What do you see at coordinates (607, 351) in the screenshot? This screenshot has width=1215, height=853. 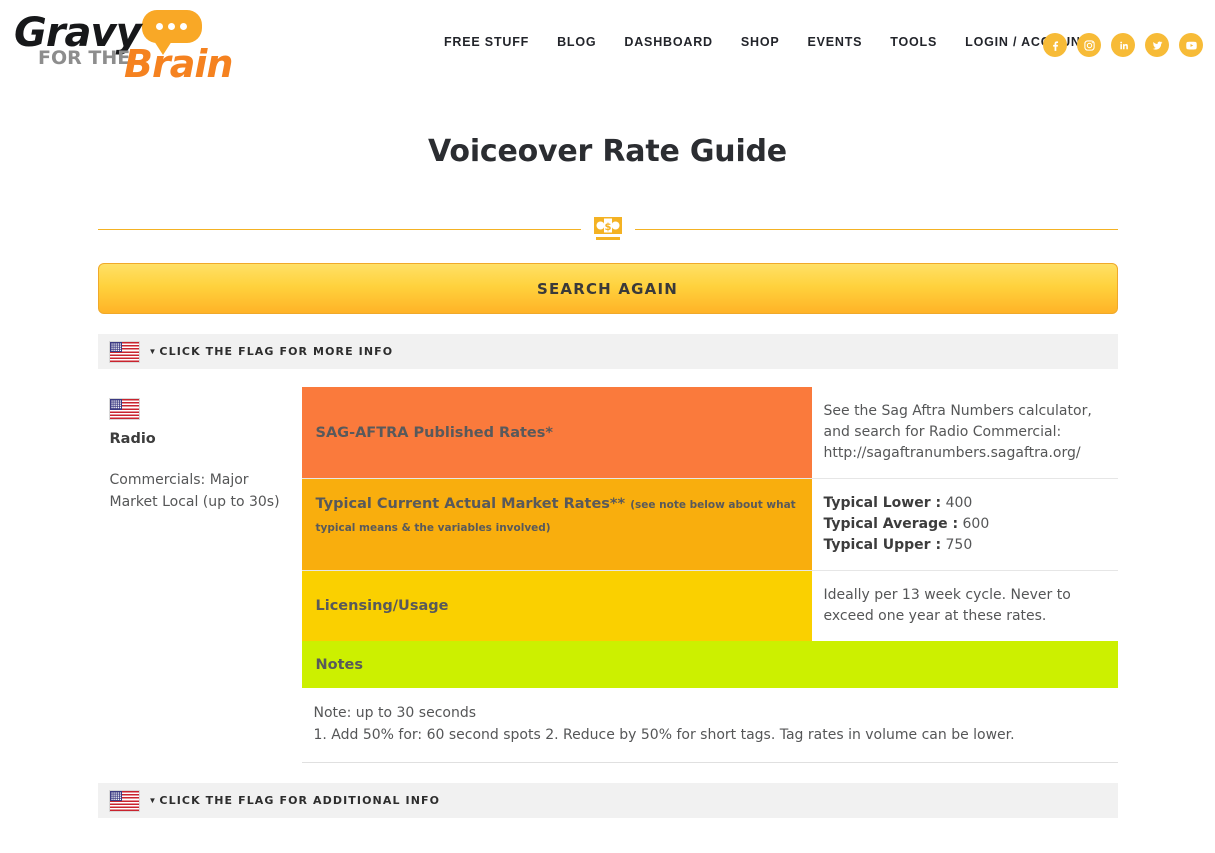 I see `accordion-more-info: ▼ CLICK THE FLAG FOR MORE INFO` at bounding box center [607, 351].